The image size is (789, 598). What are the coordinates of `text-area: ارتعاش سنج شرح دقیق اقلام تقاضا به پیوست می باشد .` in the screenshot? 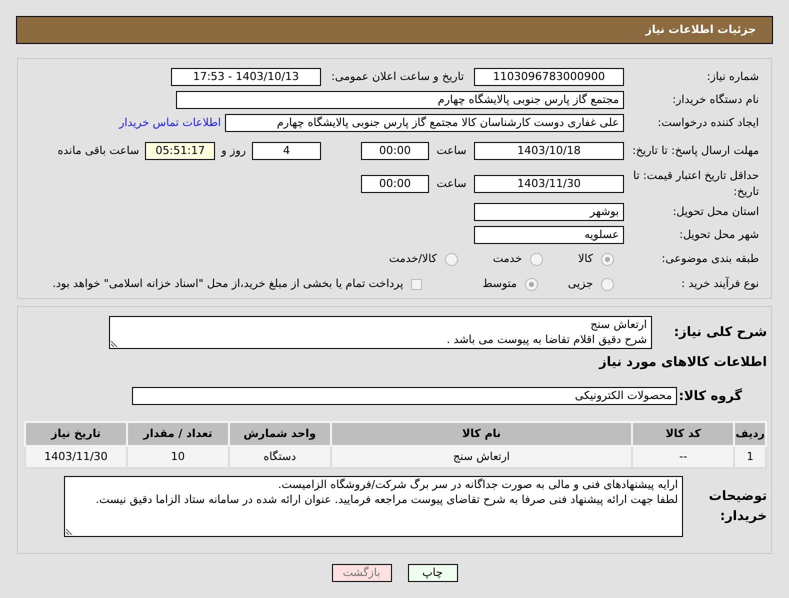 It's located at (380, 332).